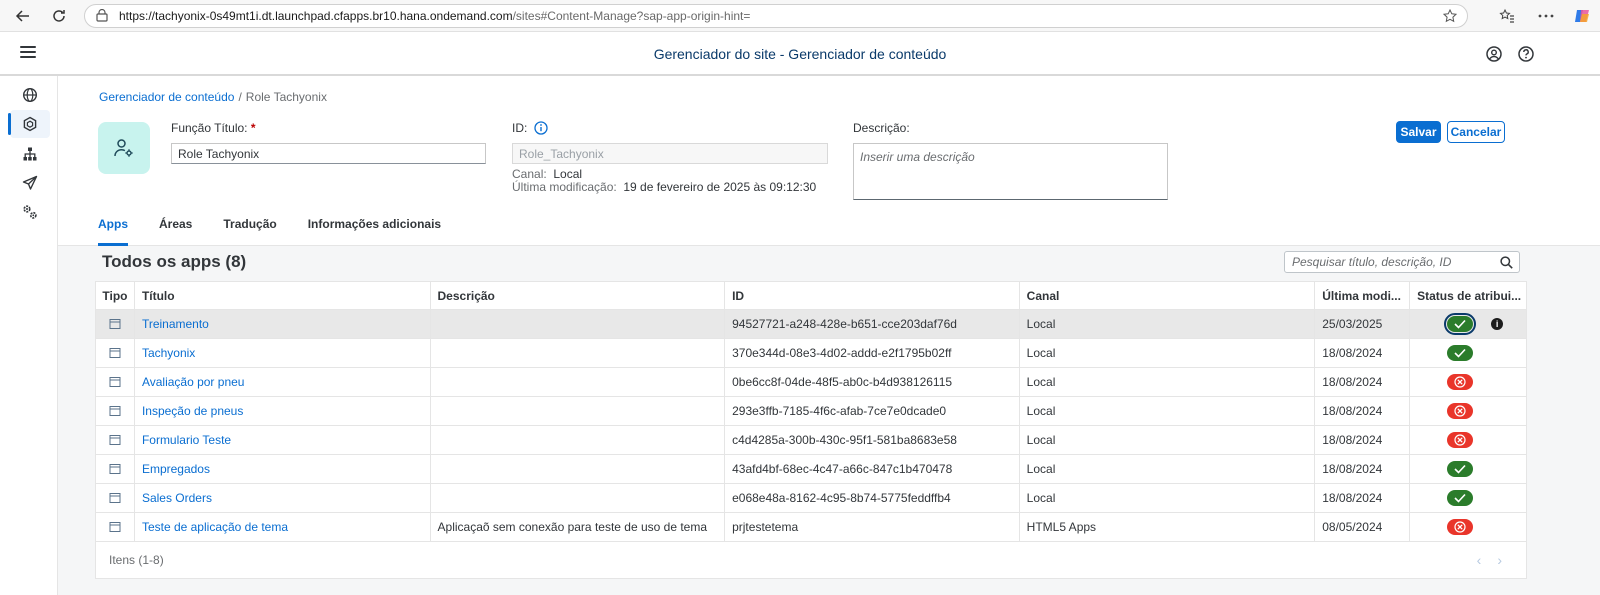 The image size is (1600, 595). I want to click on role-id-input: Role_Tachyonix, so click(670, 153).